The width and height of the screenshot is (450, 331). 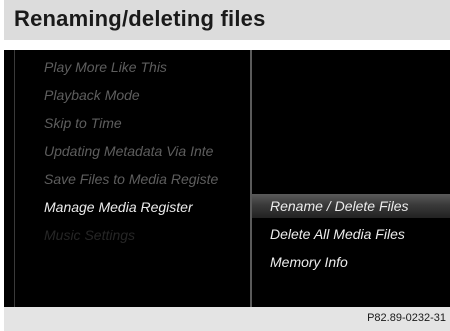 I want to click on menu-item-playback-mode: Playback Mode, so click(x=92, y=95).